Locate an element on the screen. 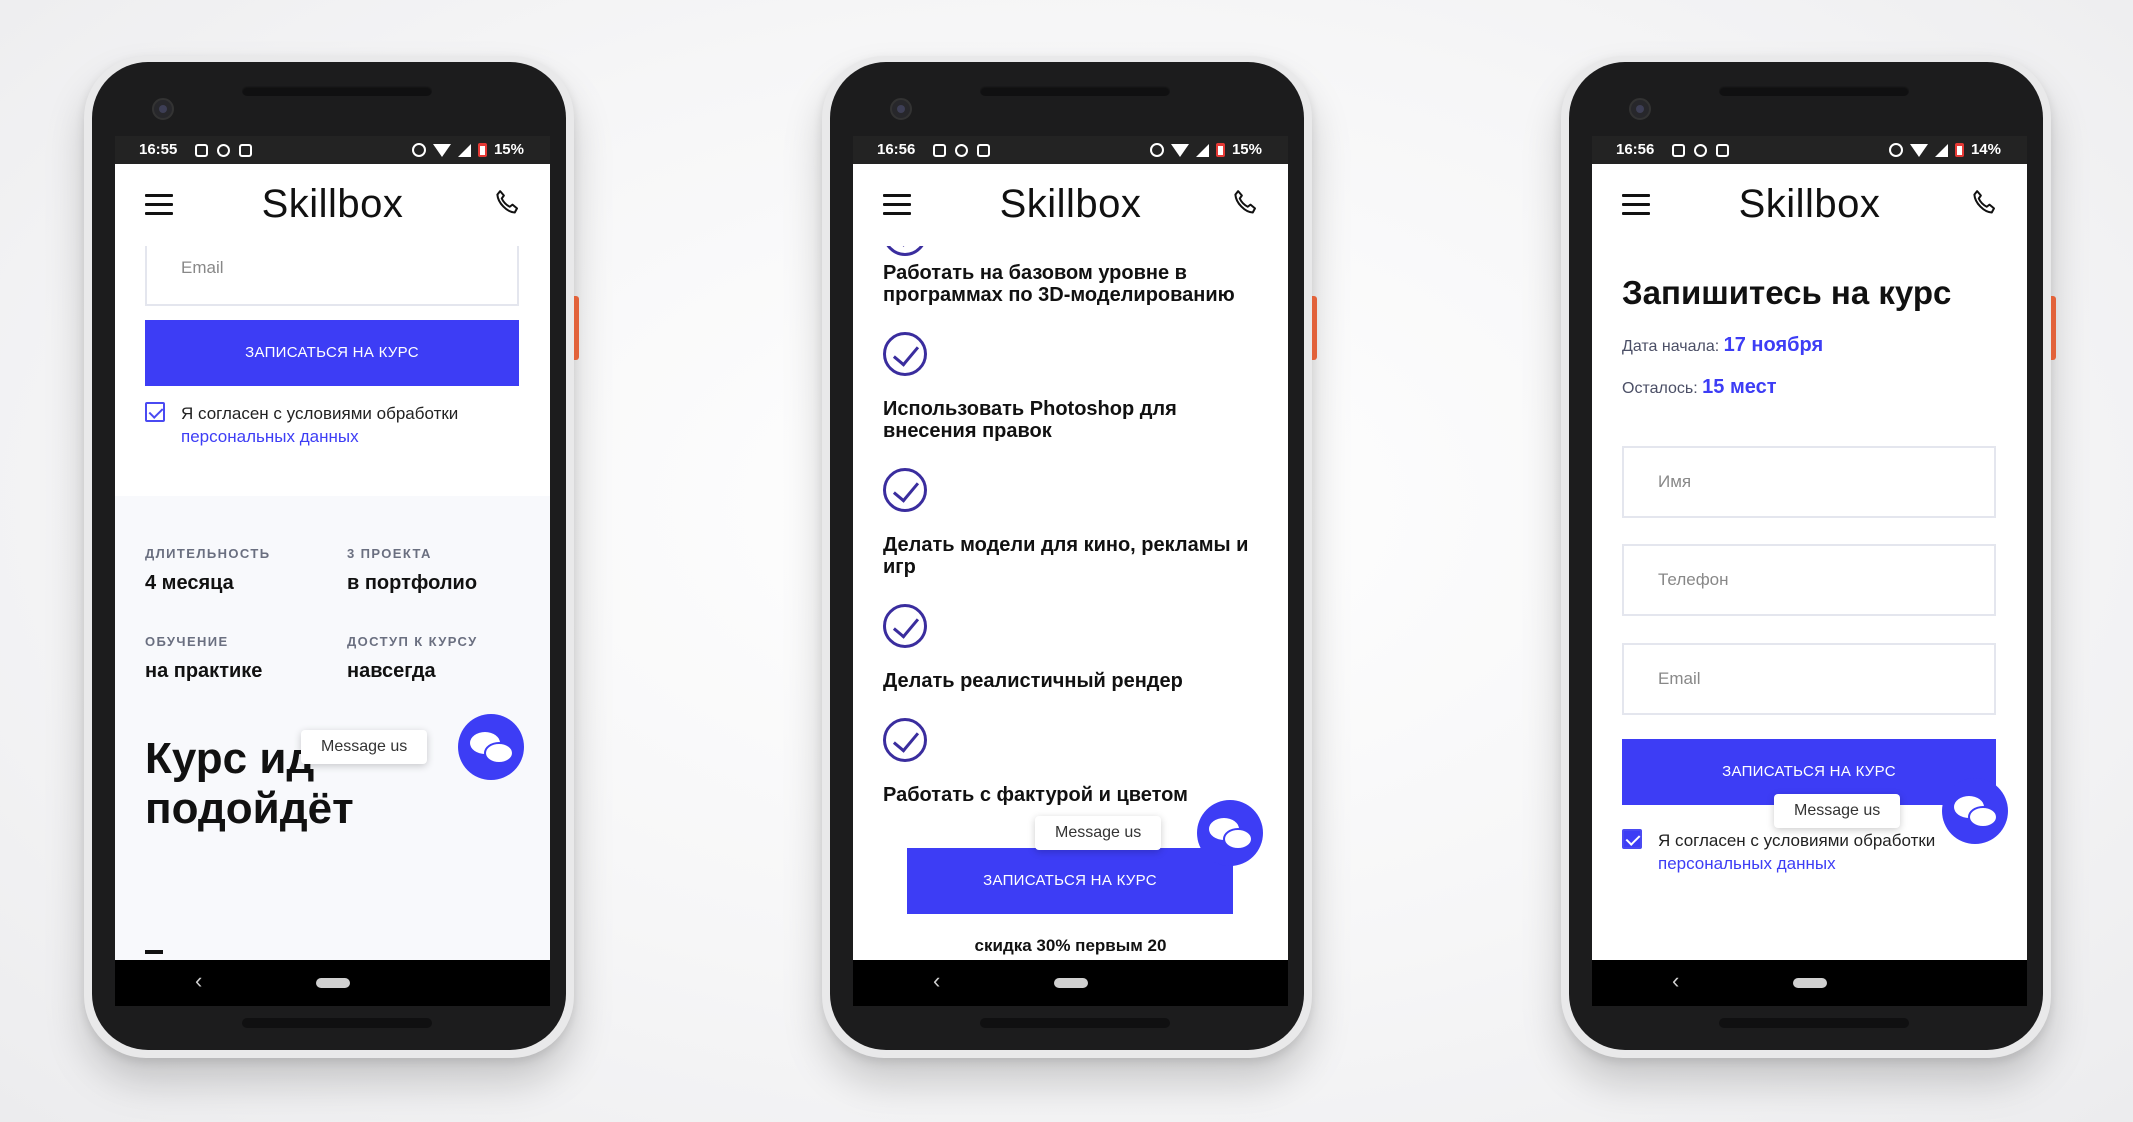 The height and width of the screenshot is (1122, 2133). meta-value: 4 месяца is located at coordinates (189, 583).